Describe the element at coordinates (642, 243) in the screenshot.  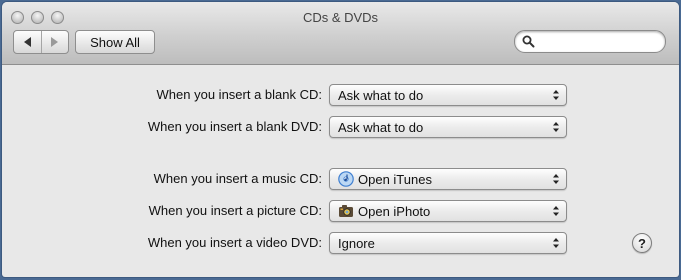
I see `help-button: ?` at that location.